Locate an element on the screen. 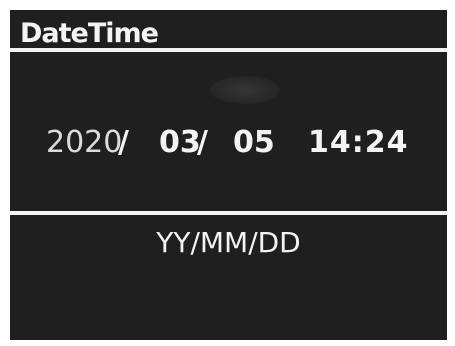  day-field: 05 is located at coordinates (254, 143).